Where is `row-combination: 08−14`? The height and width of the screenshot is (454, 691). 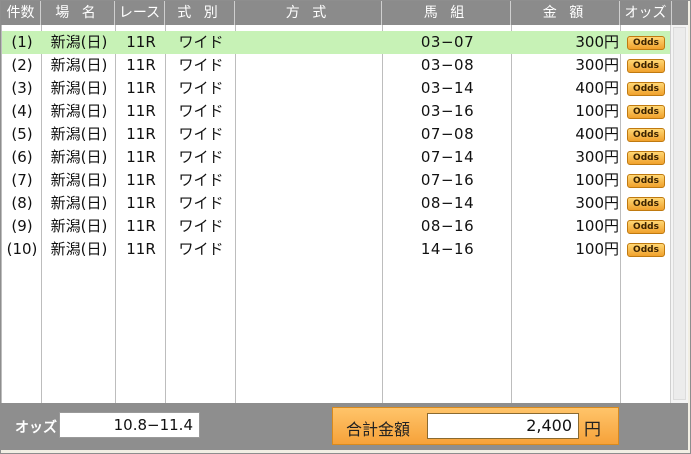 row-combination: 08−14 is located at coordinates (447, 203).